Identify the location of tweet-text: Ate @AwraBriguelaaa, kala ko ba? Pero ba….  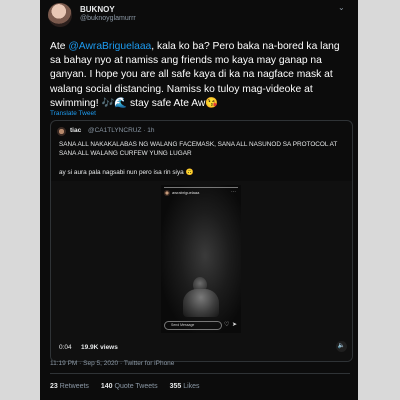
(200, 75).